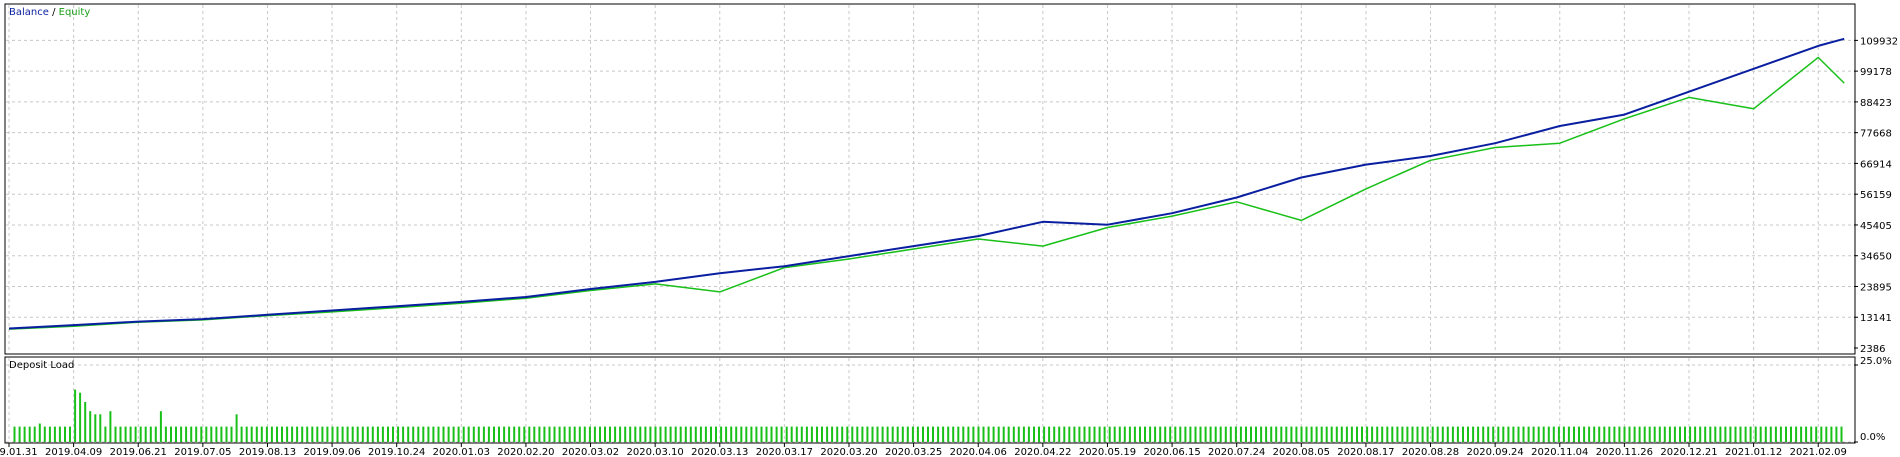  What do you see at coordinates (978, 452) in the screenshot?
I see `x-tick-label: 2020.04.06` at bounding box center [978, 452].